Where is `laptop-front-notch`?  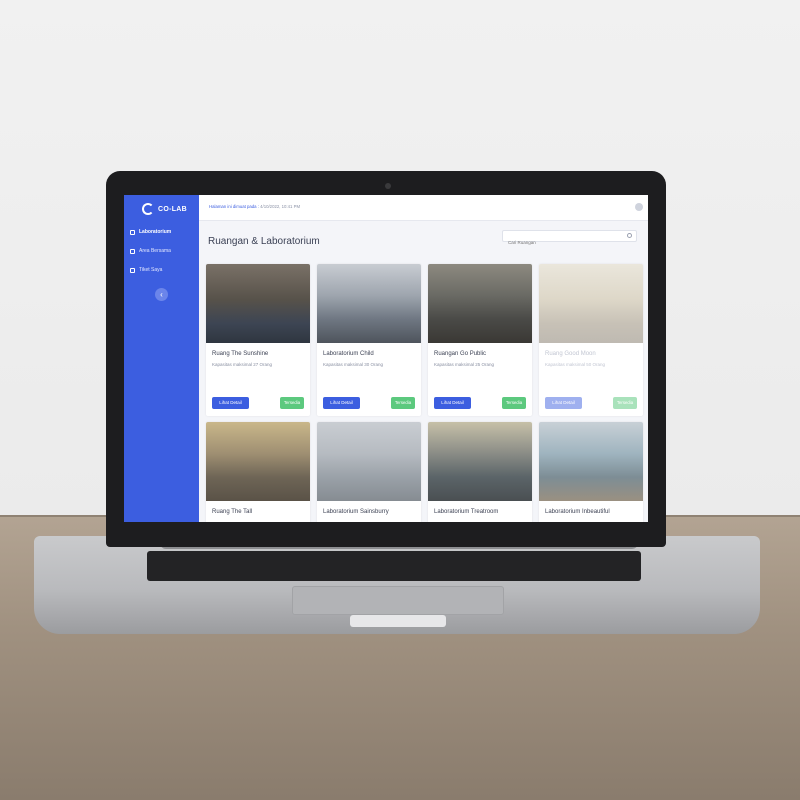 laptop-front-notch is located at coordinates (398, 621).